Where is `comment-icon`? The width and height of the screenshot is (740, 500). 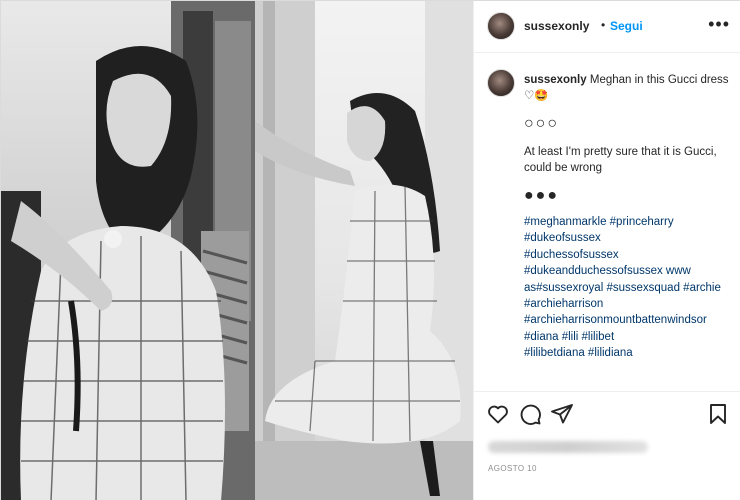 comment-icon is located at coordinates (530, 414).